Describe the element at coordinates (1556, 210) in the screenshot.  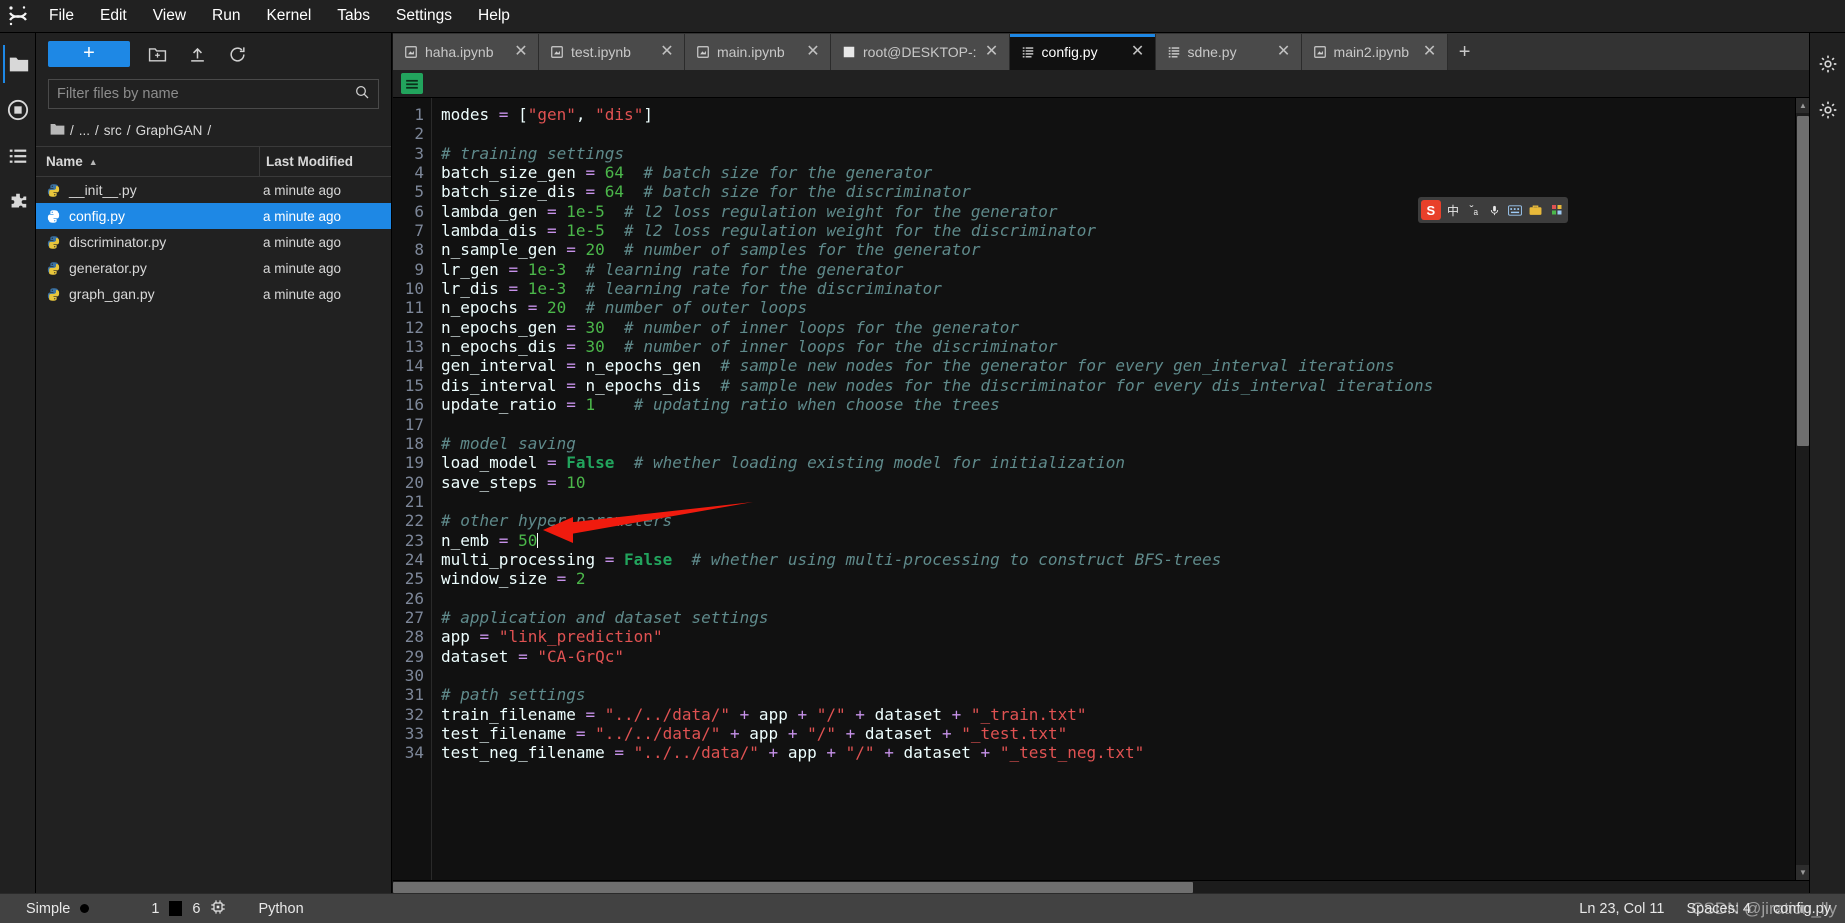
I see `grid-icon` at that location.